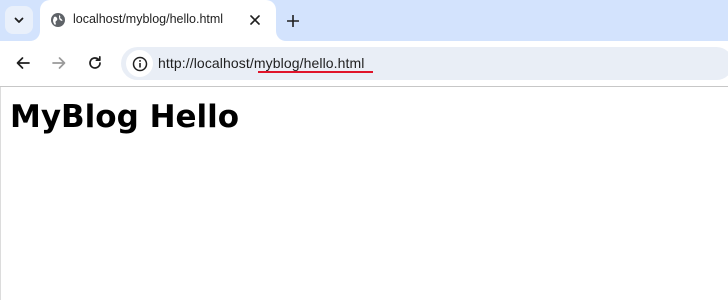 The width and height of the screenshot is (728, 300). What do you see at coordinates (261, 63) in the screenshot?
I see `url-text: http://localhost/myblog/hello.html` at bounding box center [261, 63].